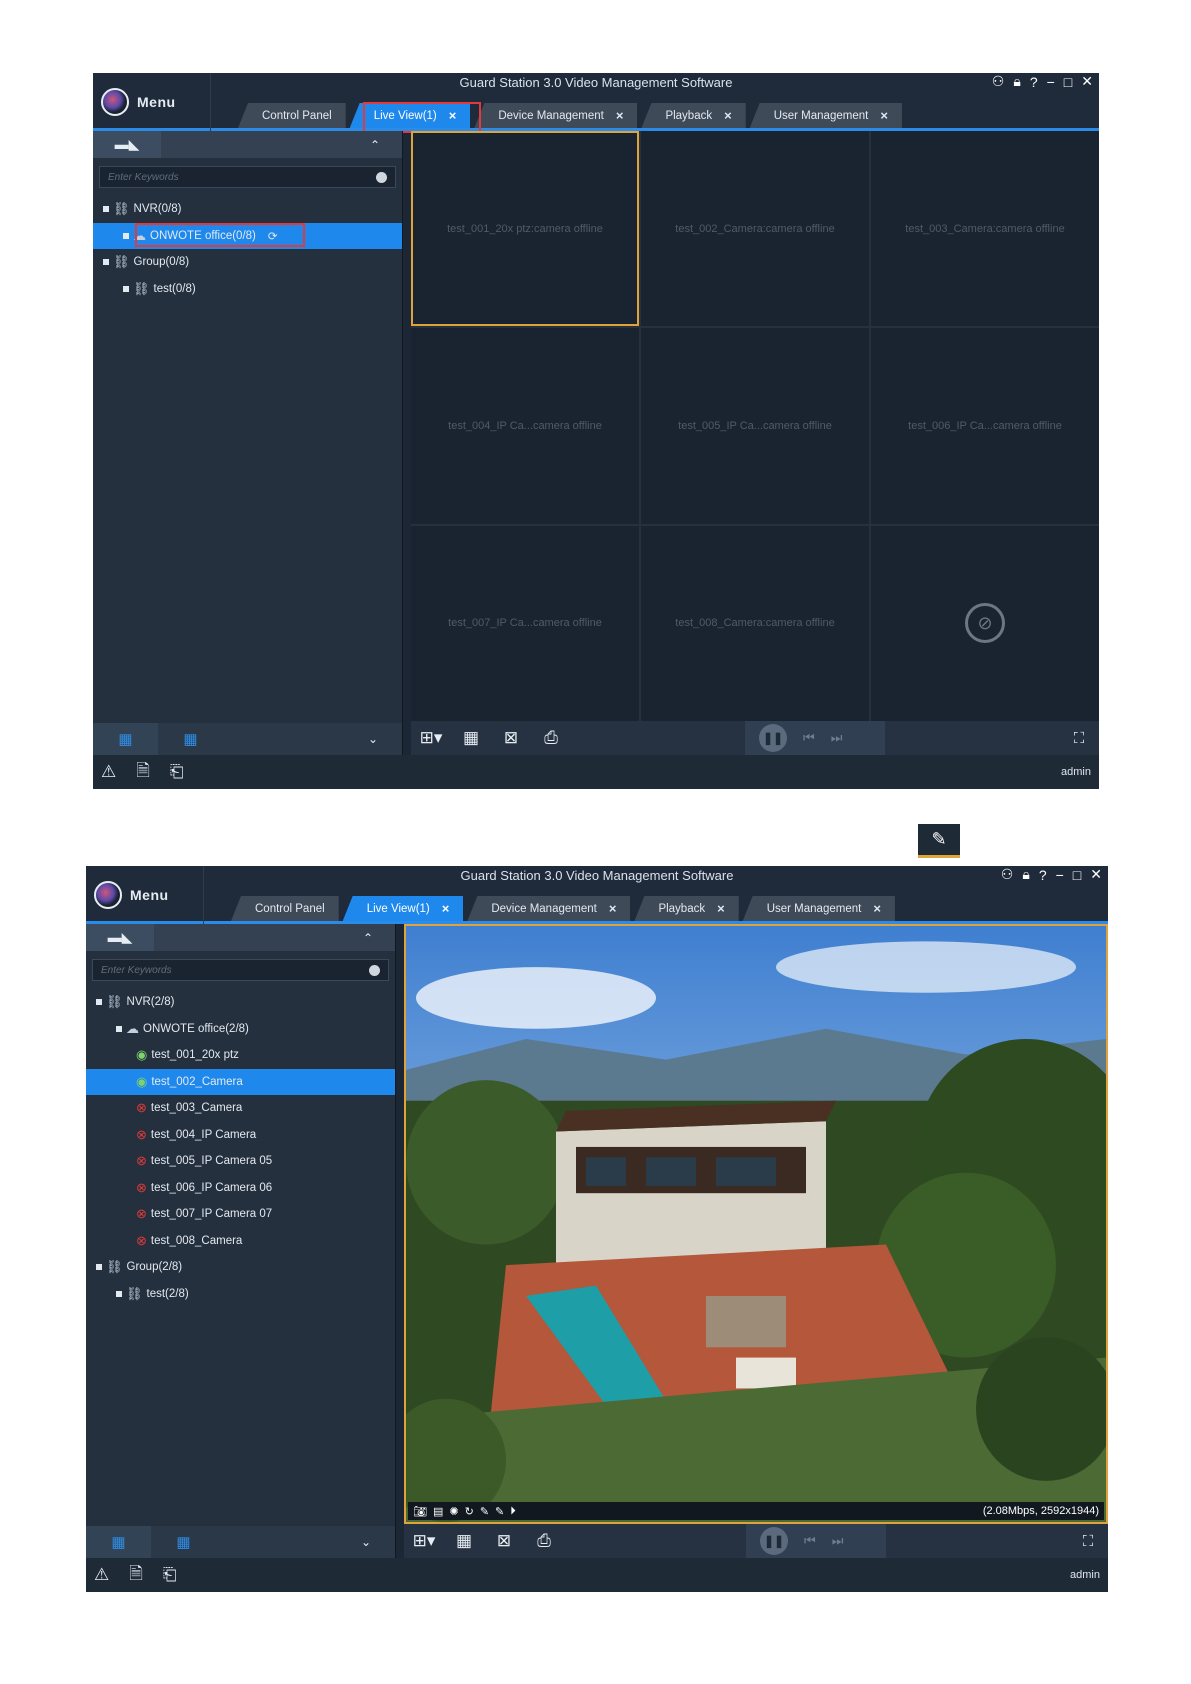  What do you see at coordinates (837, 738) in the screenshot?
I see `next-icon: ⏭` at bounding box center [837, 738].